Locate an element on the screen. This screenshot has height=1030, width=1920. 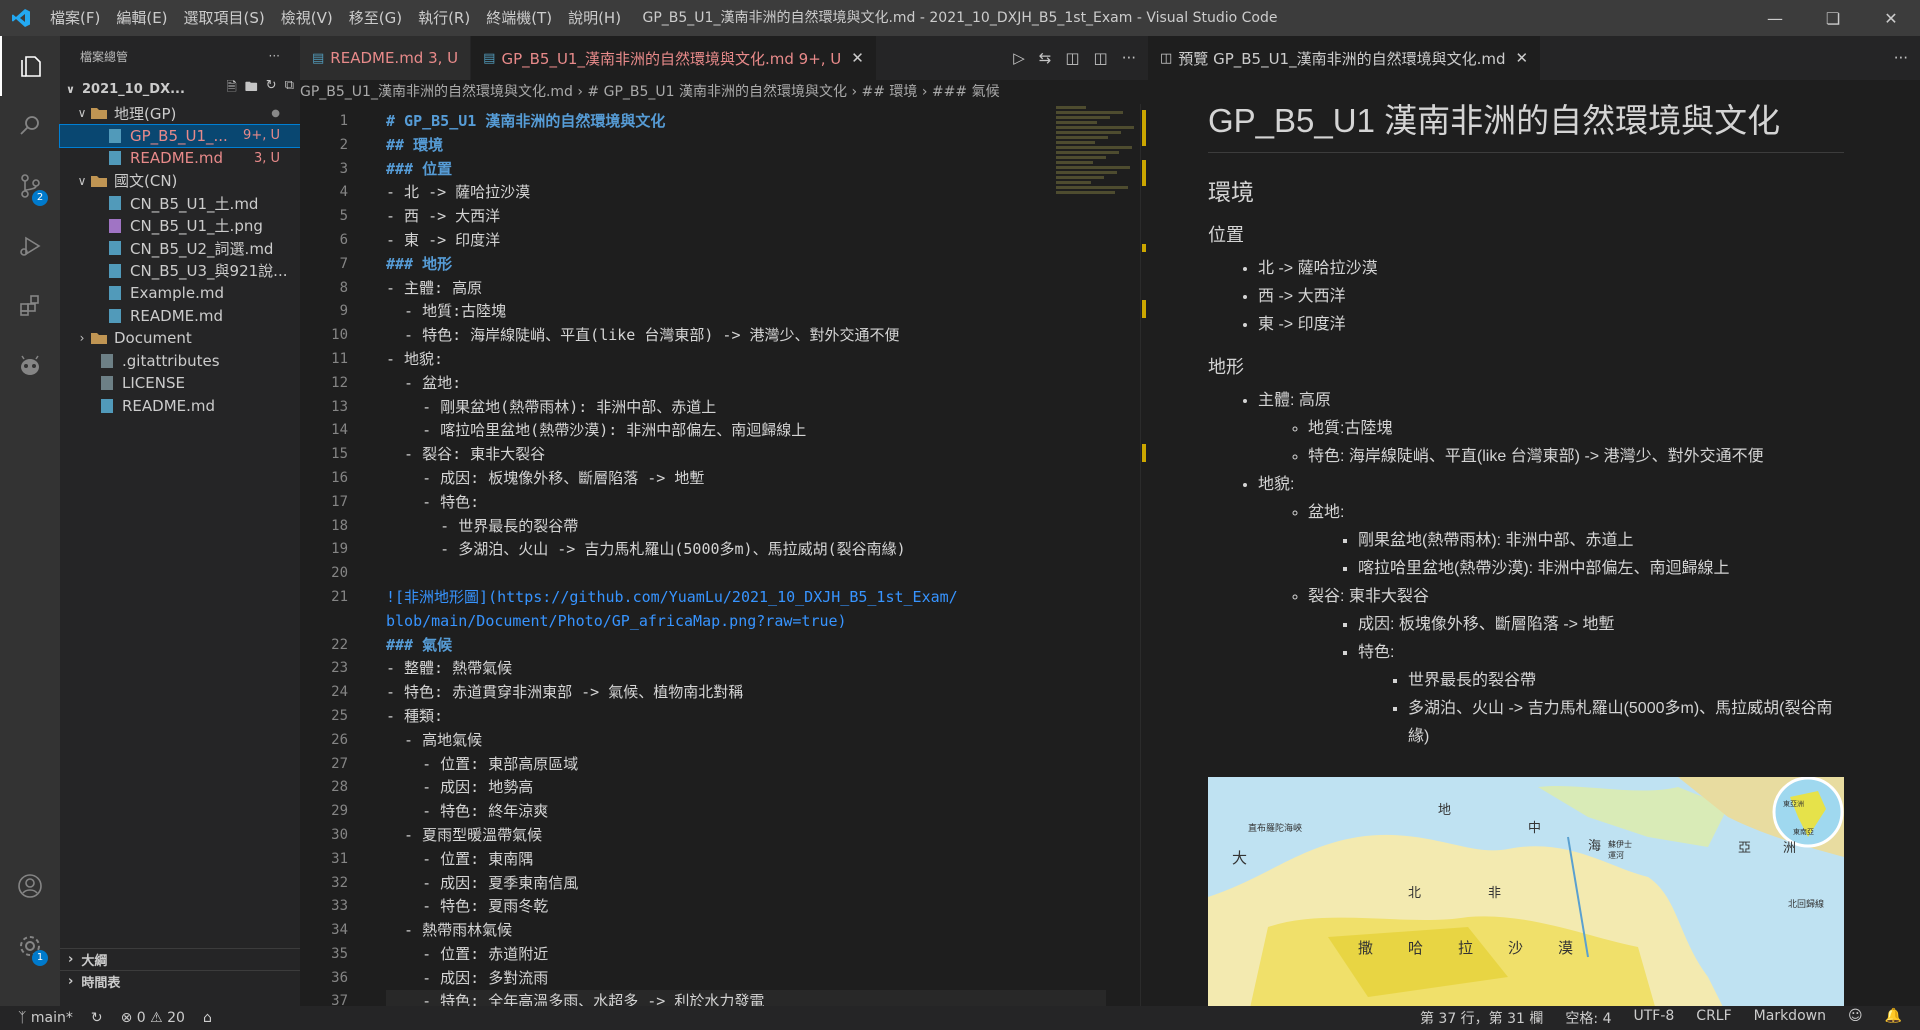
new-file-icon: 🗎 is located at coordinates (231, 89).